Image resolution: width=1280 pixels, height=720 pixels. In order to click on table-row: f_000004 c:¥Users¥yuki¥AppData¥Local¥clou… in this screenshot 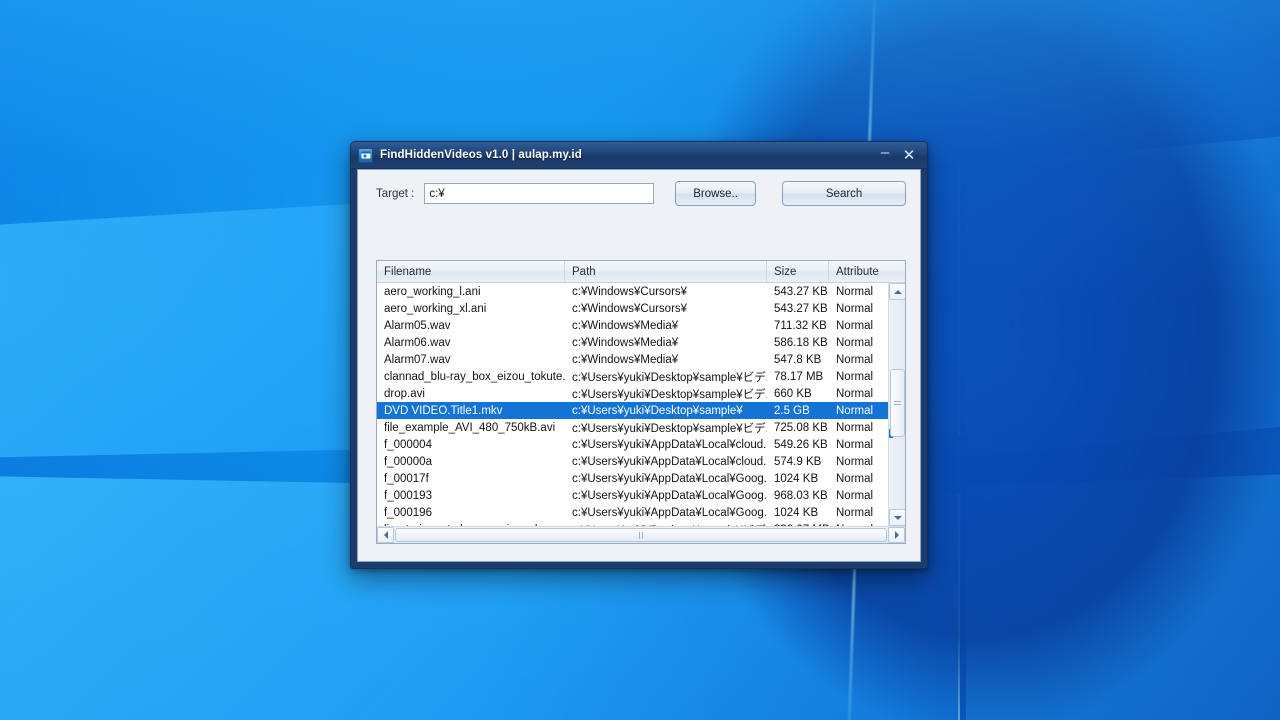, I will do `click(632, 444)`.